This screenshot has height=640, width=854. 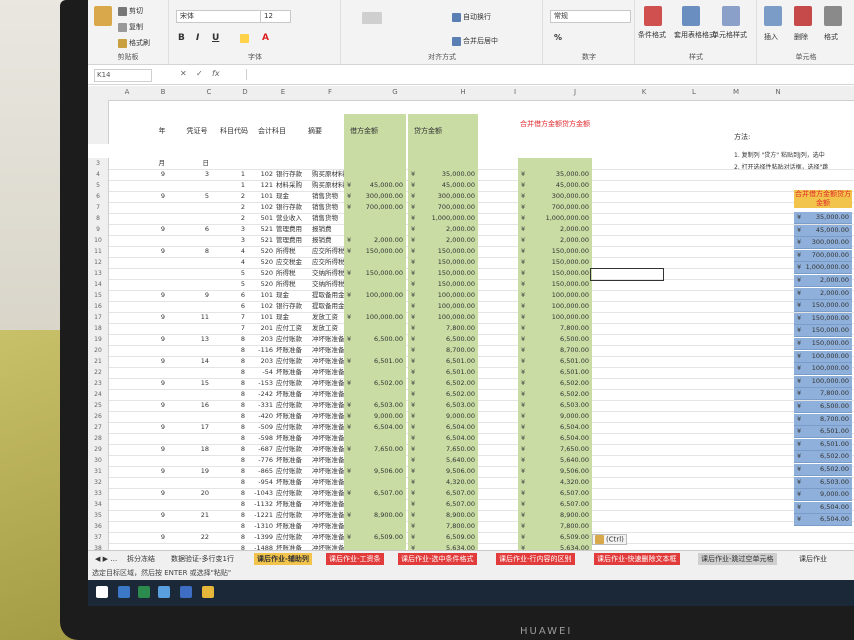 What do you see at coordinates (263, 438) in the screenshot?
I see `cell-d: -598` at bounding box center [263, 438].